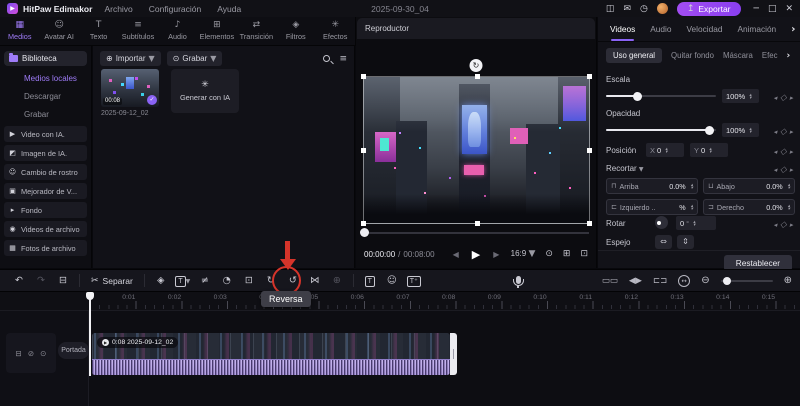 This screenshot has width=800, height=406. I want to click on aspect-ratio-select: 16:9 ▼, so click(523, 254).